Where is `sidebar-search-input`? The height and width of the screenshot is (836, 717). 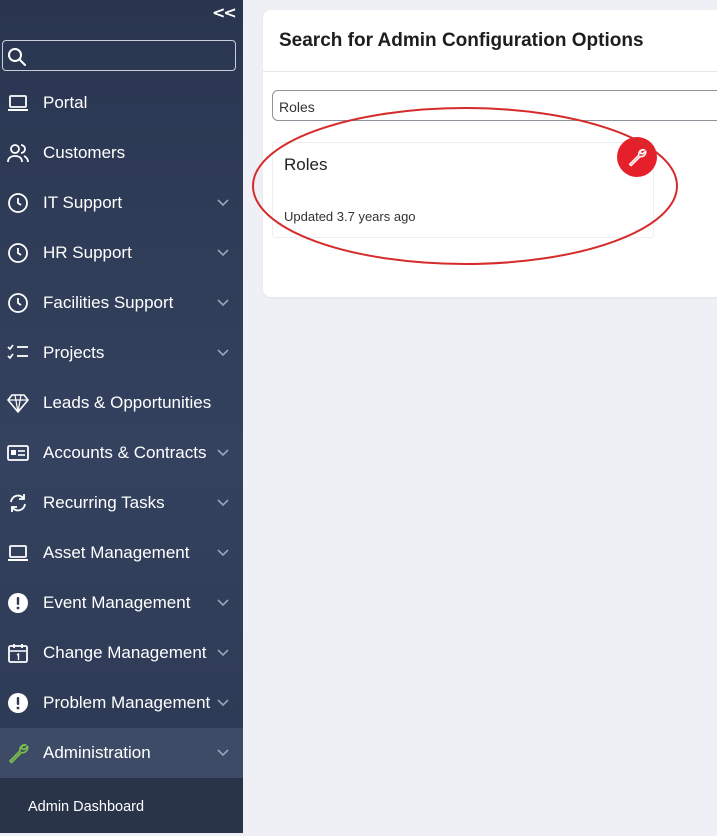 sidebar-search-input is located at coordinates (131, 56).